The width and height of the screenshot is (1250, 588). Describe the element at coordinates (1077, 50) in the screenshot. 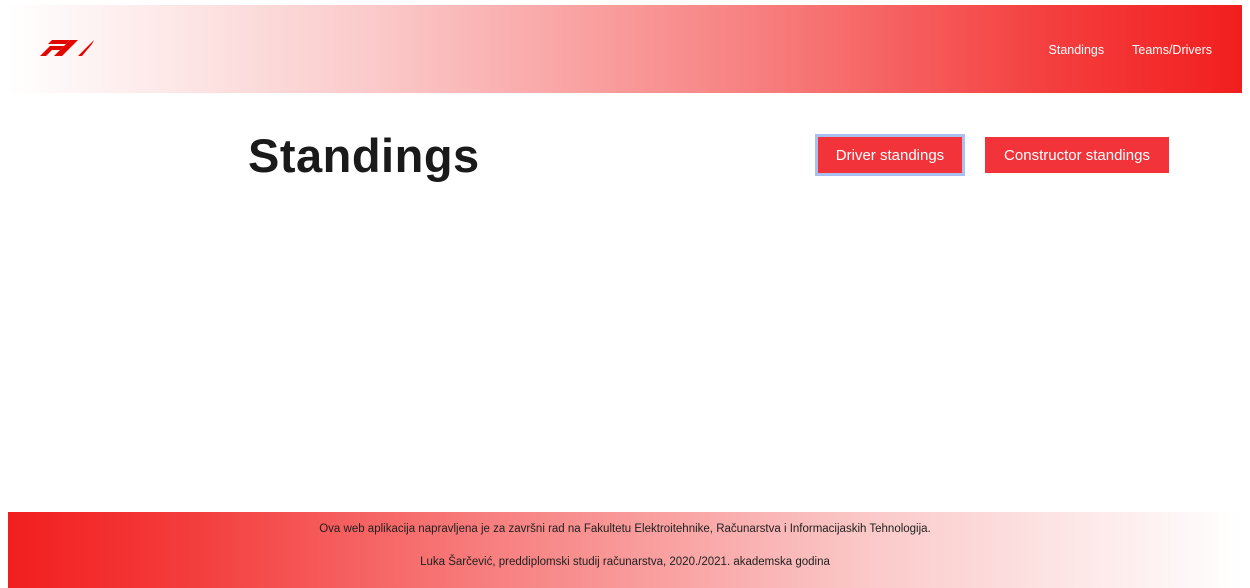

I see `nav-link-standings: Standings` at that location.